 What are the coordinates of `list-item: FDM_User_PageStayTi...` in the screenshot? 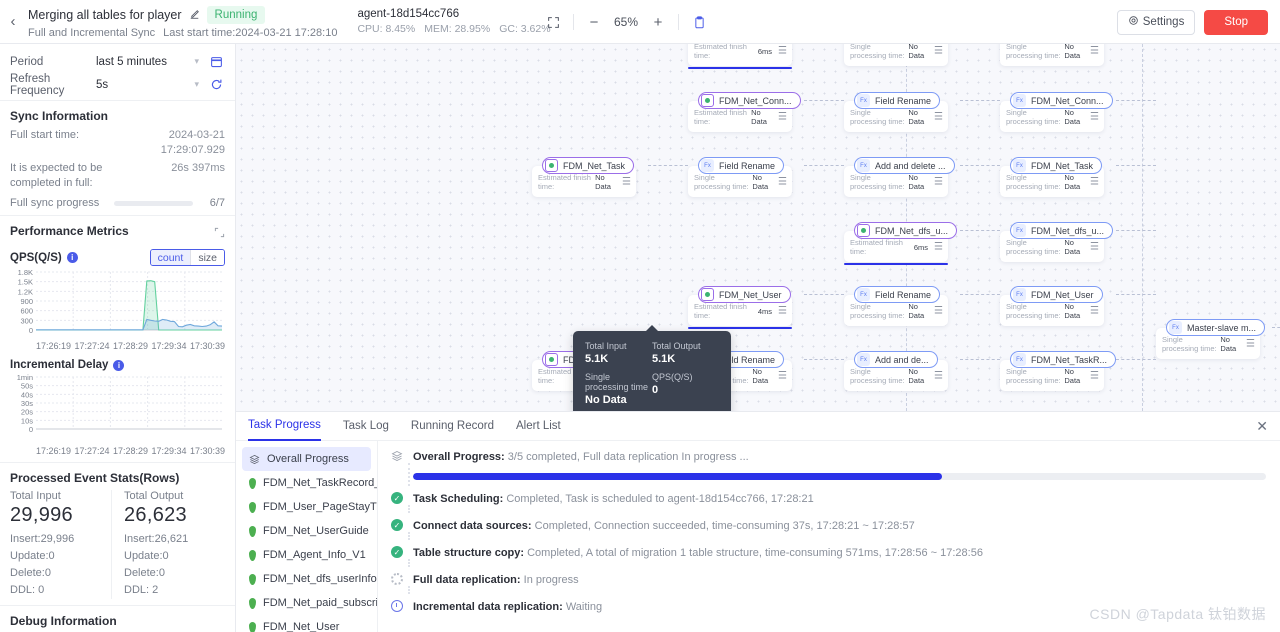 It's located at (309, 507).